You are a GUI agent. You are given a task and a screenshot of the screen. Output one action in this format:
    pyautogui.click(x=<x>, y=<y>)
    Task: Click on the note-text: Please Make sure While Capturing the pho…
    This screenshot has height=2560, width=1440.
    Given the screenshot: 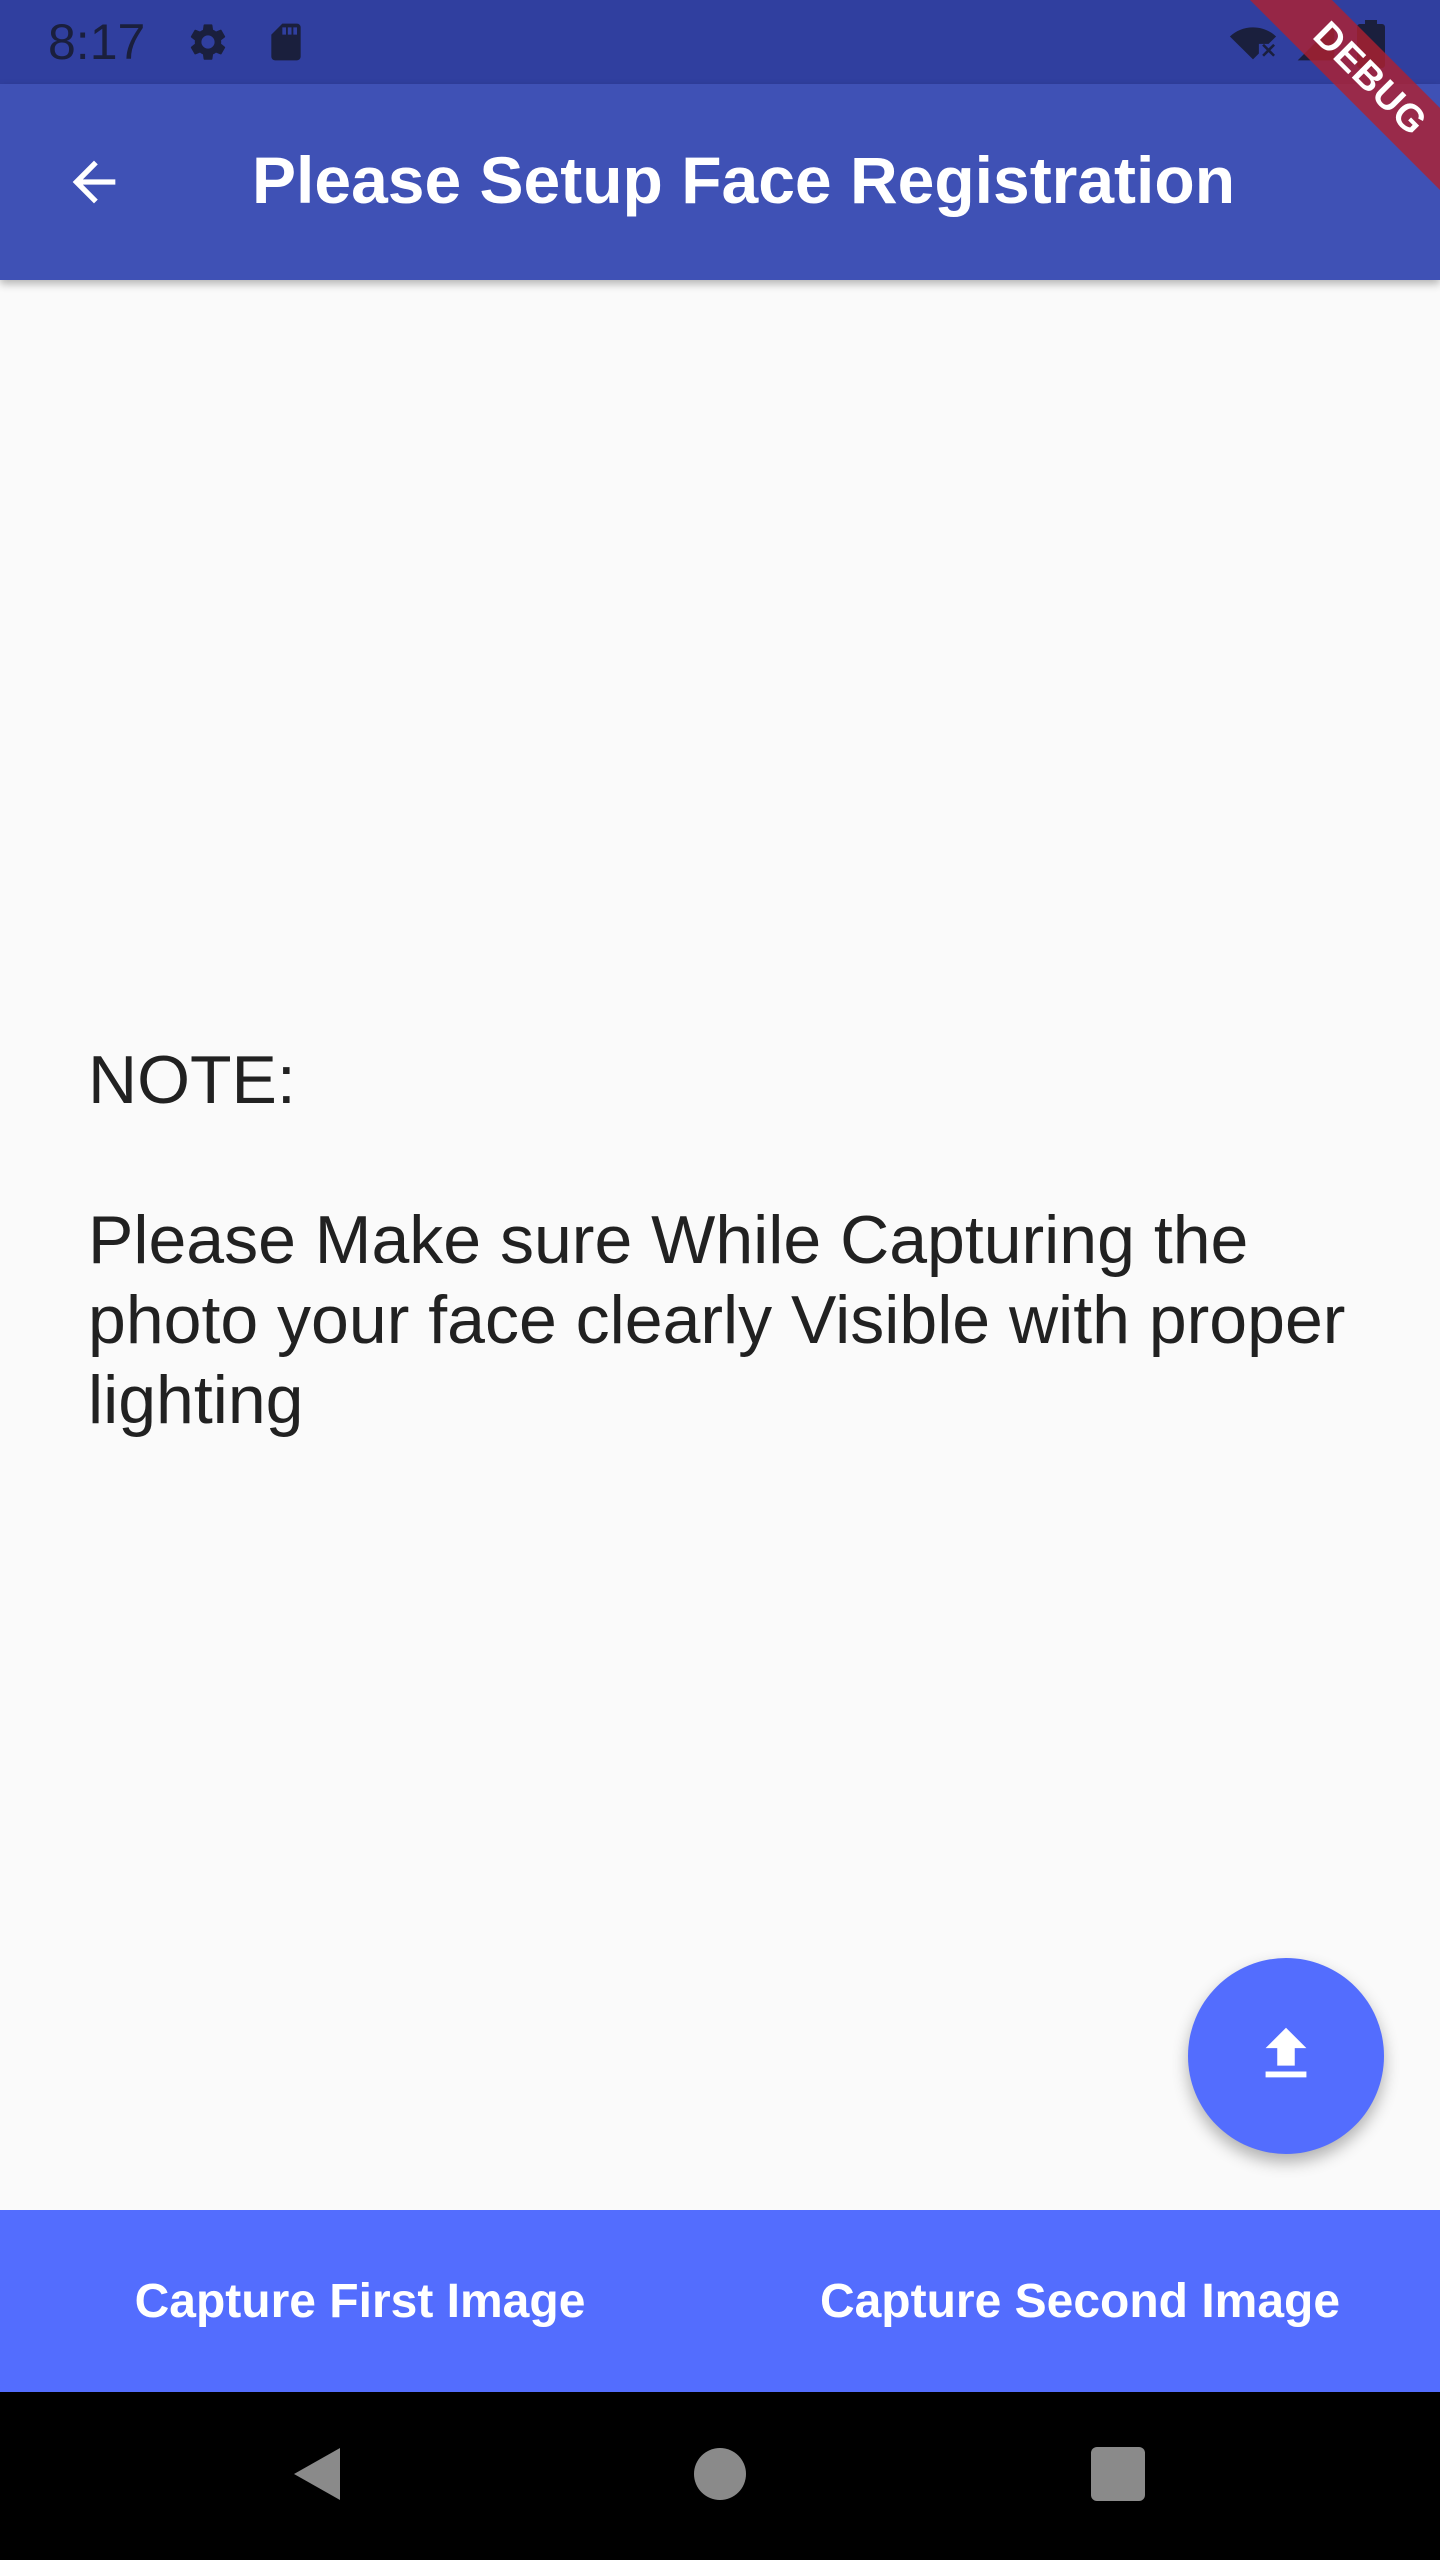 What is the action you would take?
    pyautogui.click(x=717, y=1320)
    